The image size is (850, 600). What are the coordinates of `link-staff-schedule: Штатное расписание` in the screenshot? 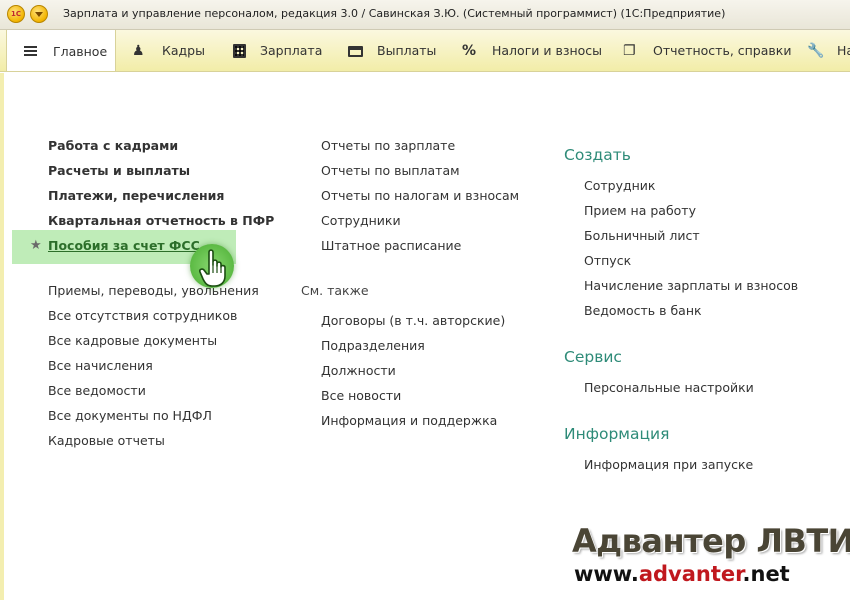 It's located at (391, 246).